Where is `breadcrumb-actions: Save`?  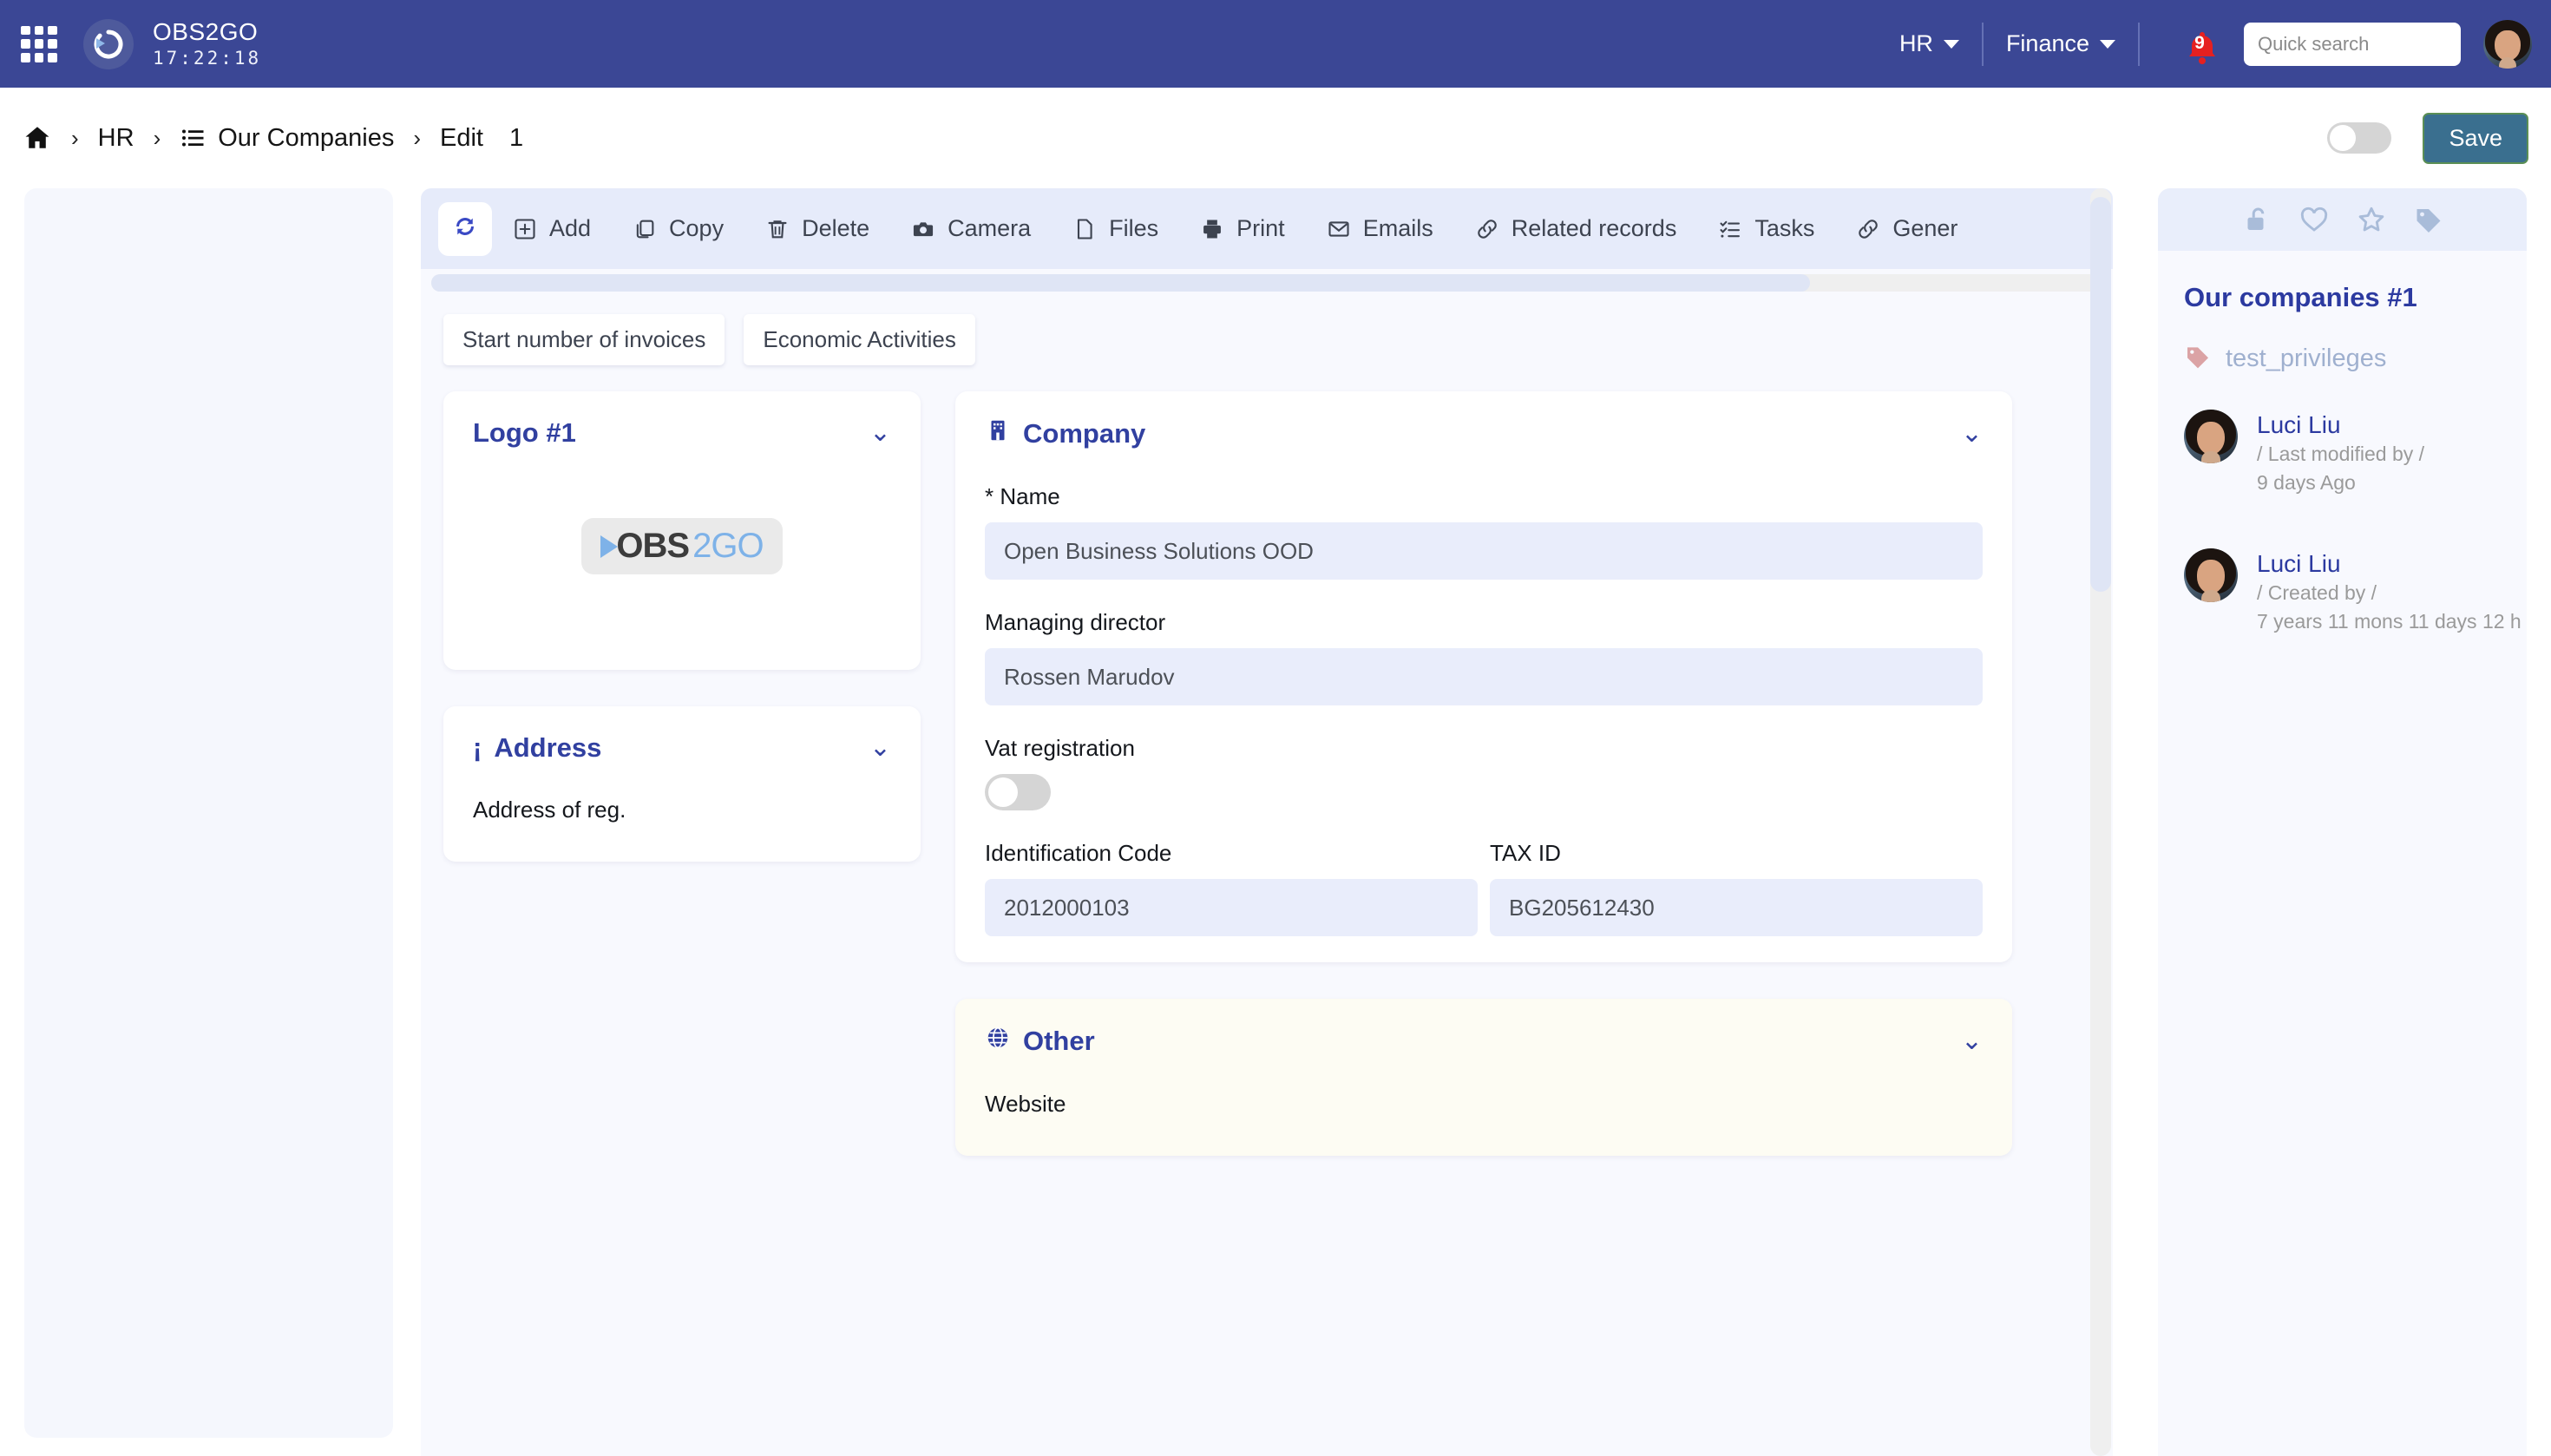 breadcrumb-actions: Save is located at coordinates (2427, 138).